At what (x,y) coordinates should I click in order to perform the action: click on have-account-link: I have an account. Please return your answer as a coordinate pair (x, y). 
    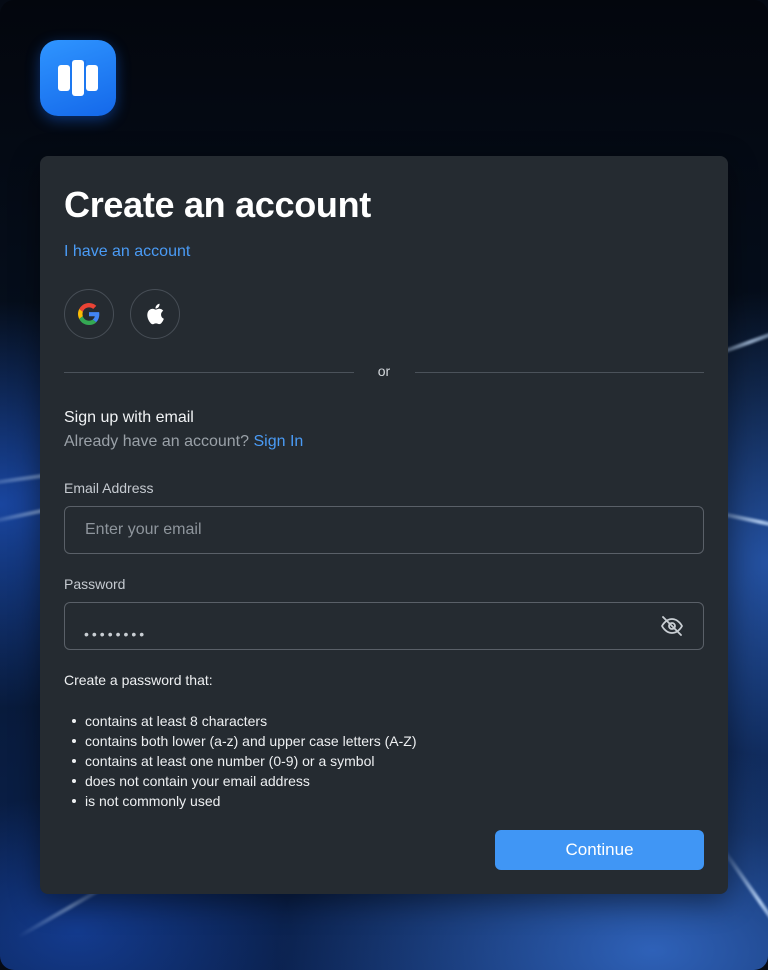
    Looking at the image, I should click on (127, 252).